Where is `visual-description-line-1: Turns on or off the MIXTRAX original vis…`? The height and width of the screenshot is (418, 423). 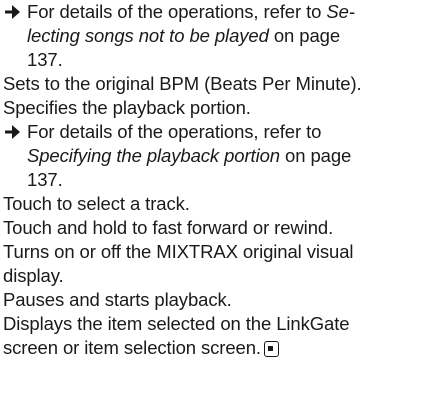 visual-description-line-1: Turns on or off the MIXTRAX original vis… is located at coordinates (178, 251).